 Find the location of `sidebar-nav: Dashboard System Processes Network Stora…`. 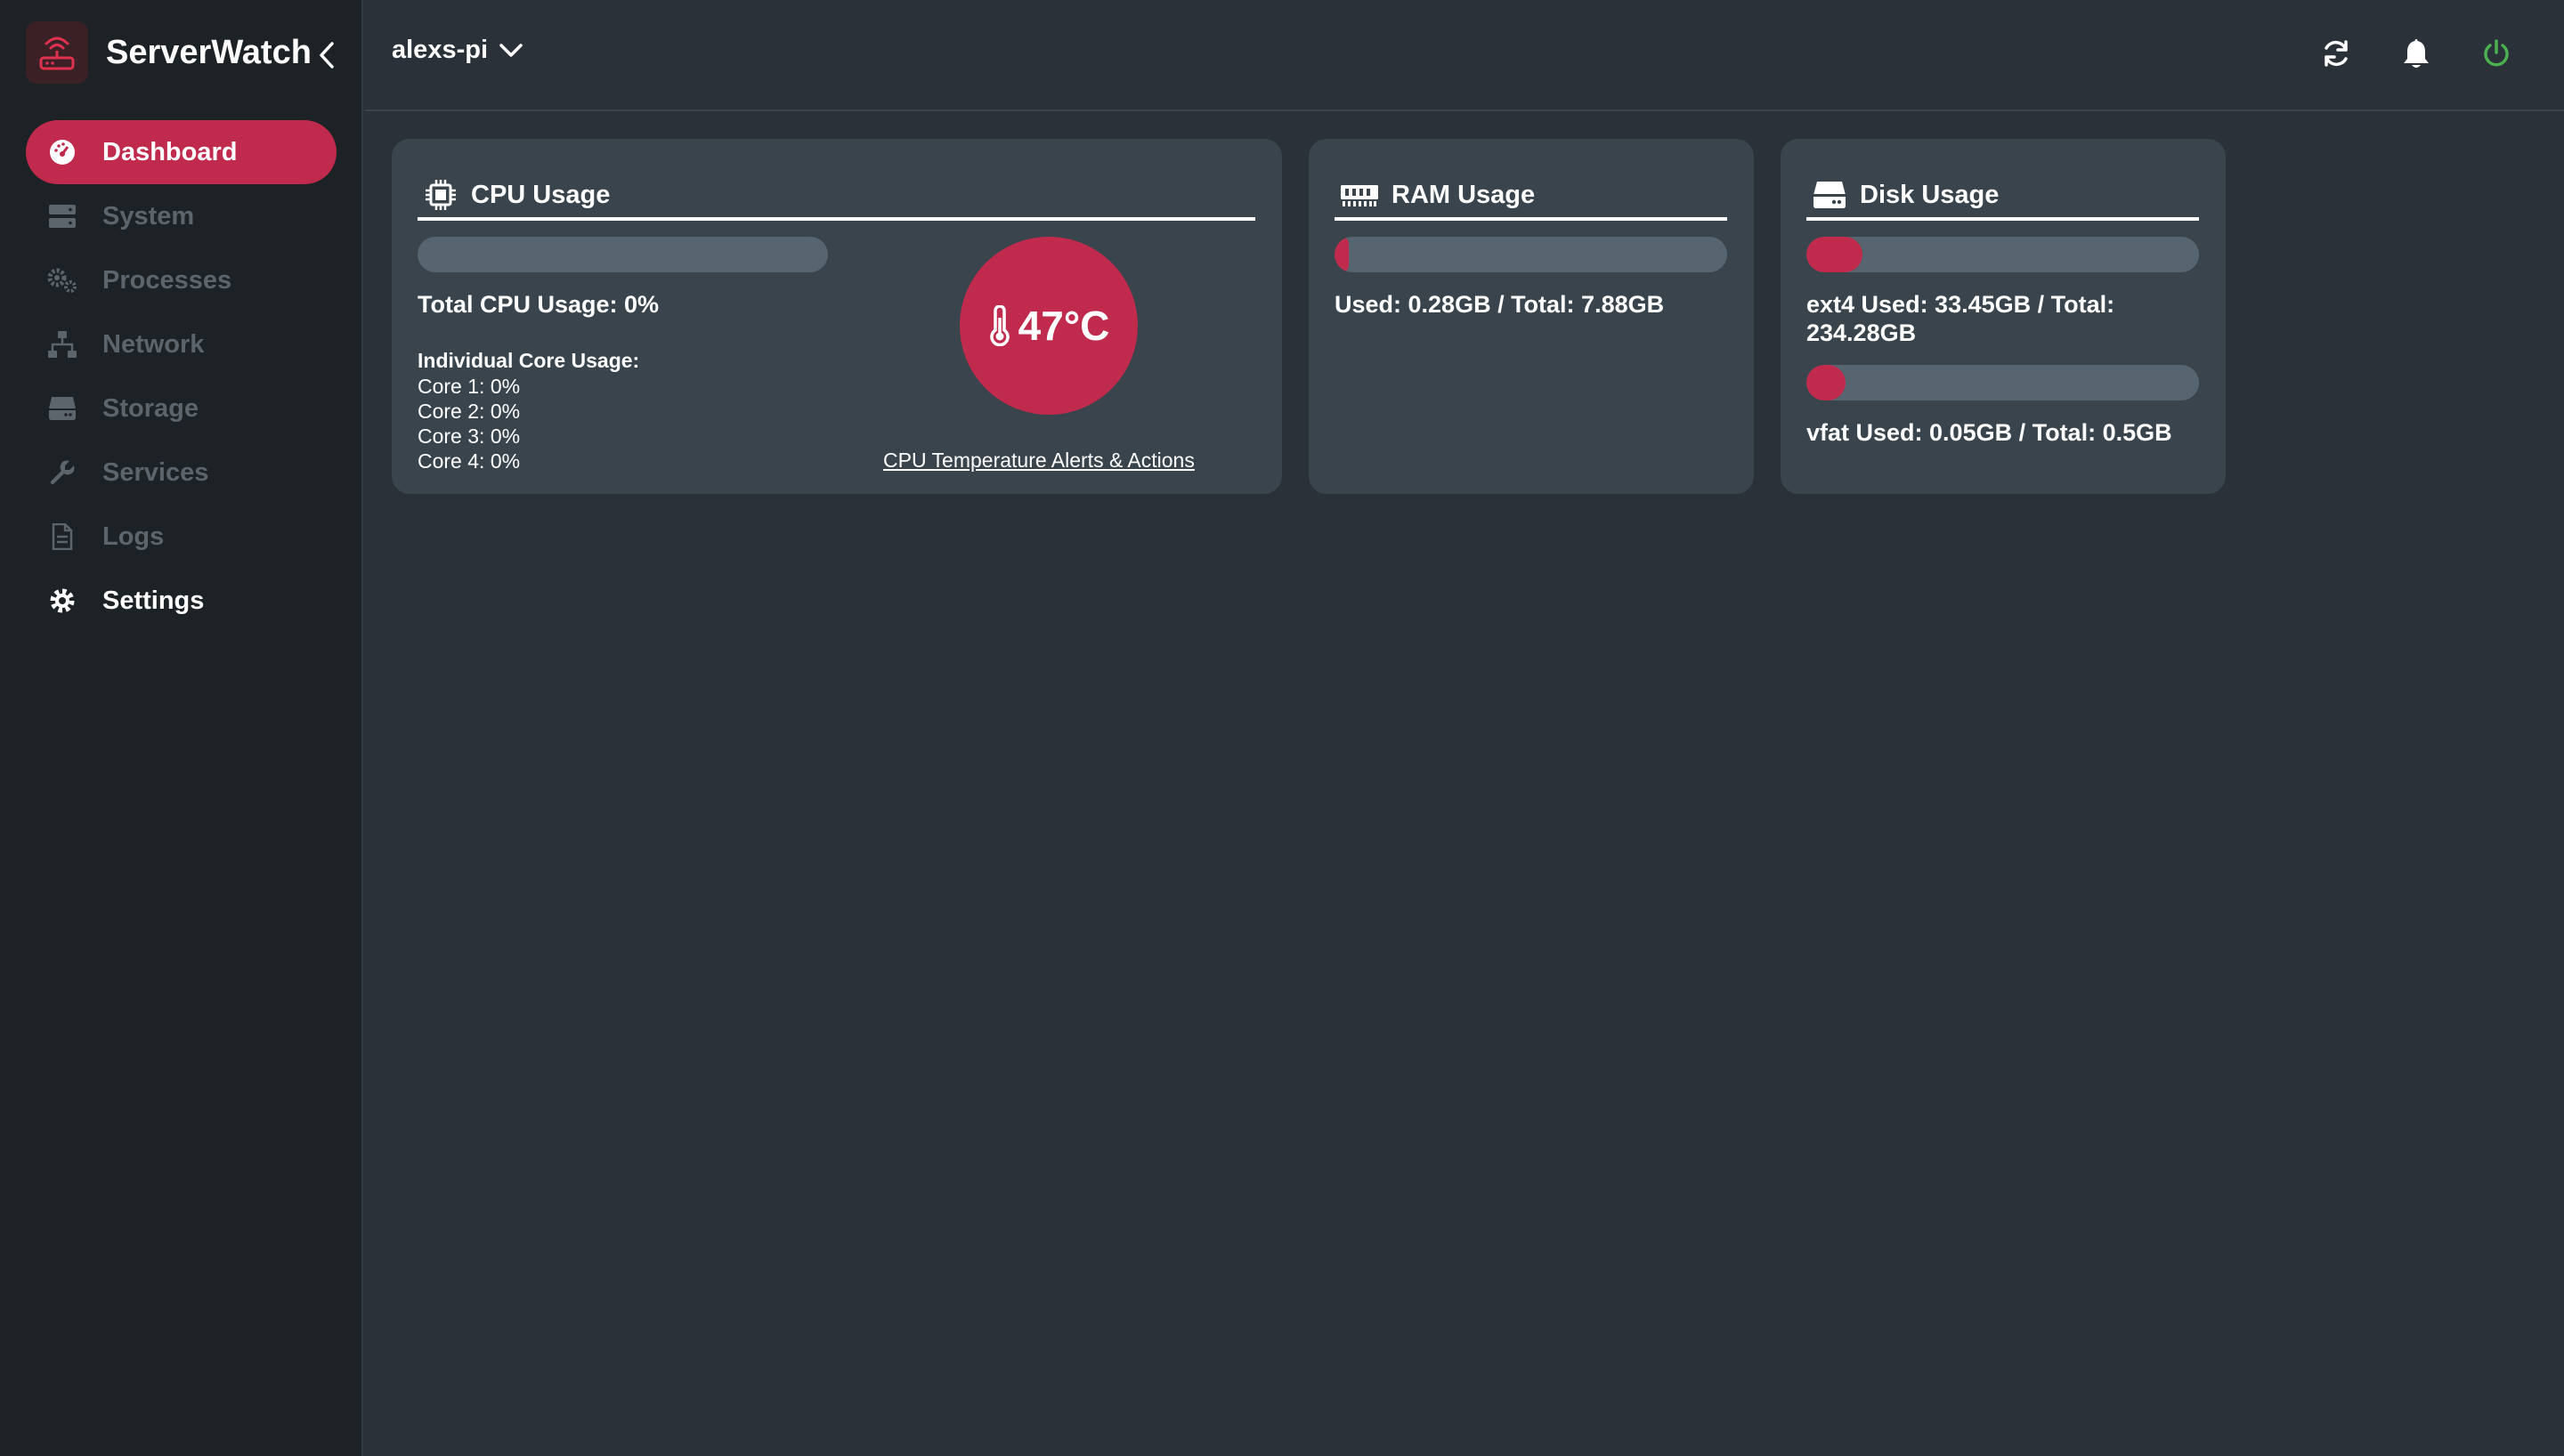

sidebar-nav: Dashboard System Processes Network Stora… is located at coordinates (181, 376).